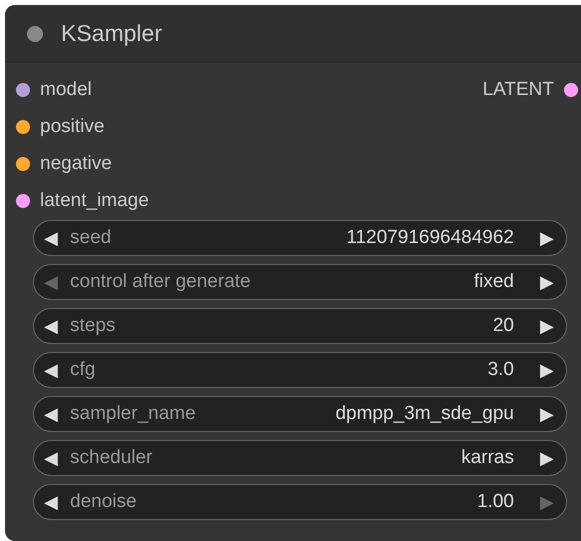 The height and width of the screenshot is (541, 581). What do you see at coordinates (494, 282) in the screenshot?
I see `widget-value: fixed` at bounding box center [494, 282].